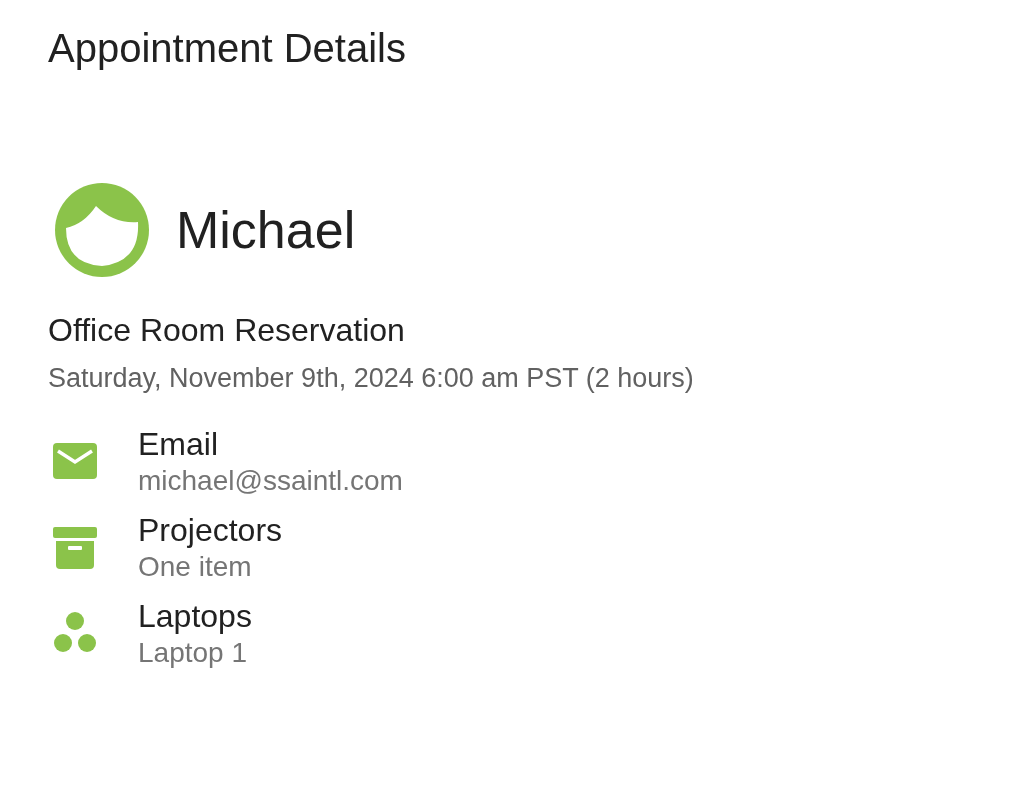  I want to click on appointment-datetime: Saturday, November 9th, 2024 6:00 am PST (2 hours), so click(371, 378).